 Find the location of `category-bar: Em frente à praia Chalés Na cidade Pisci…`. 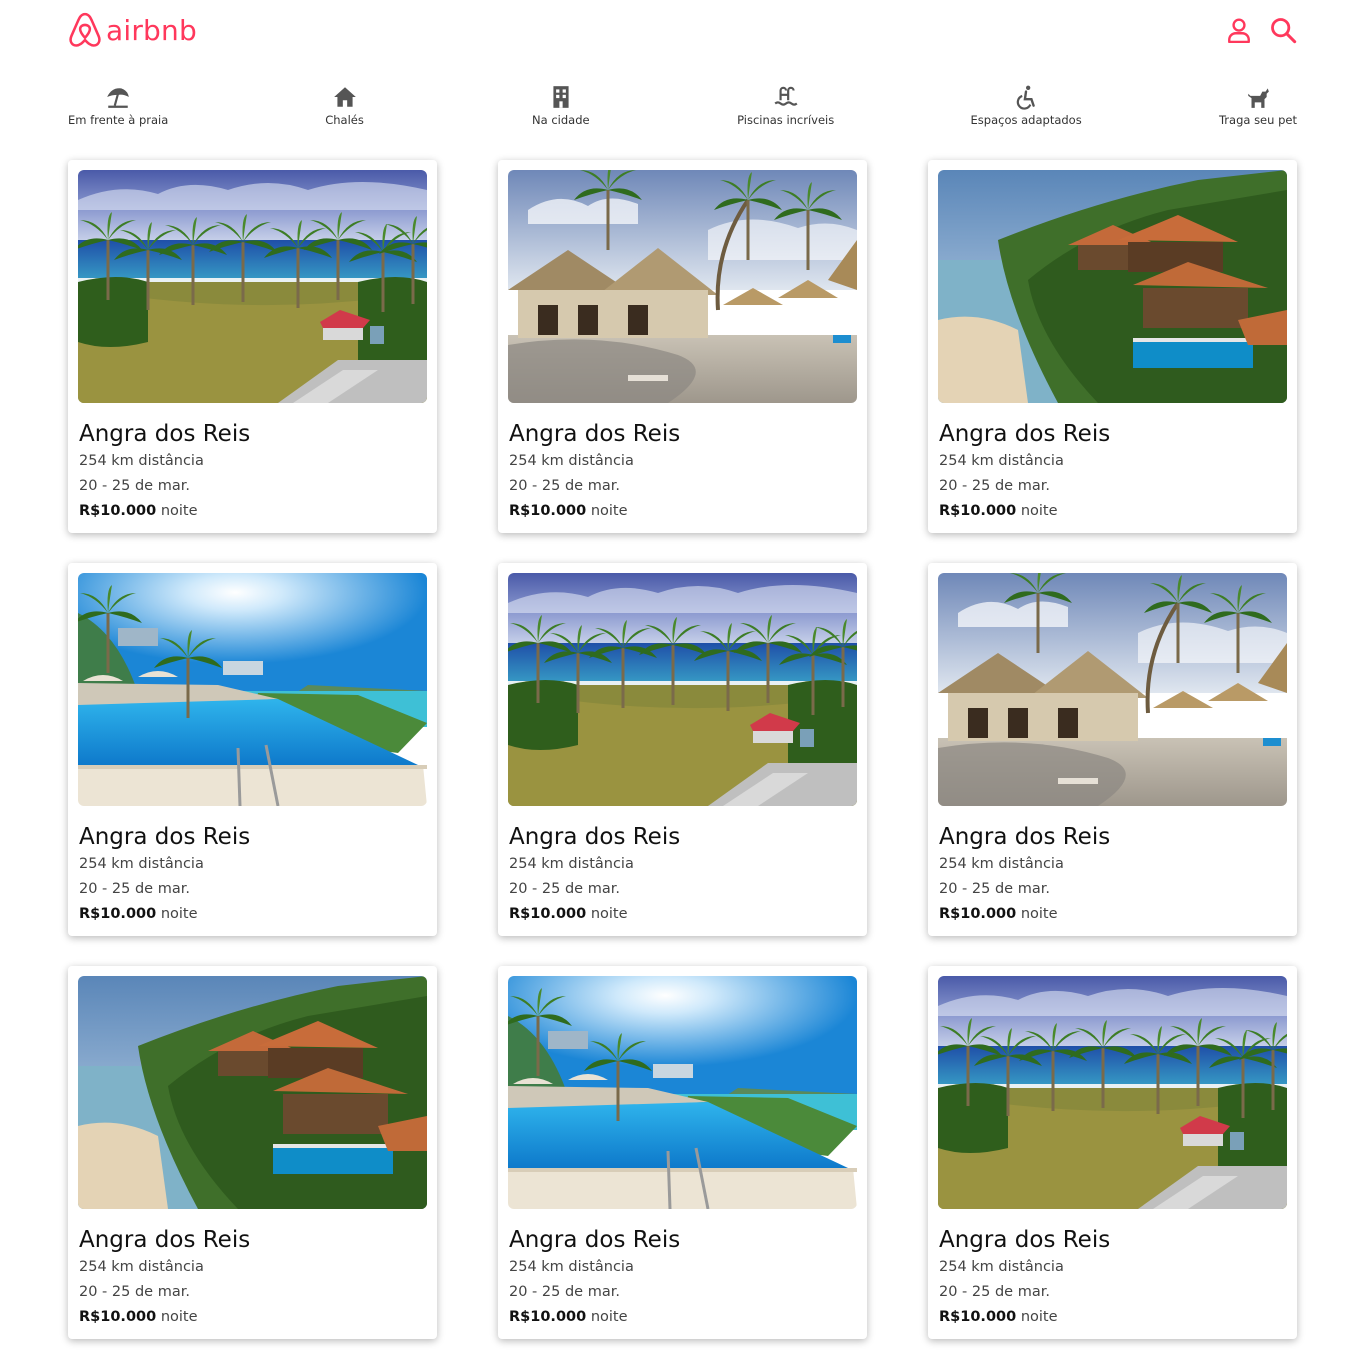

category-bar: Em frente à praia Chalés Na cidade Pisci… is located at coordinates (683, 110).